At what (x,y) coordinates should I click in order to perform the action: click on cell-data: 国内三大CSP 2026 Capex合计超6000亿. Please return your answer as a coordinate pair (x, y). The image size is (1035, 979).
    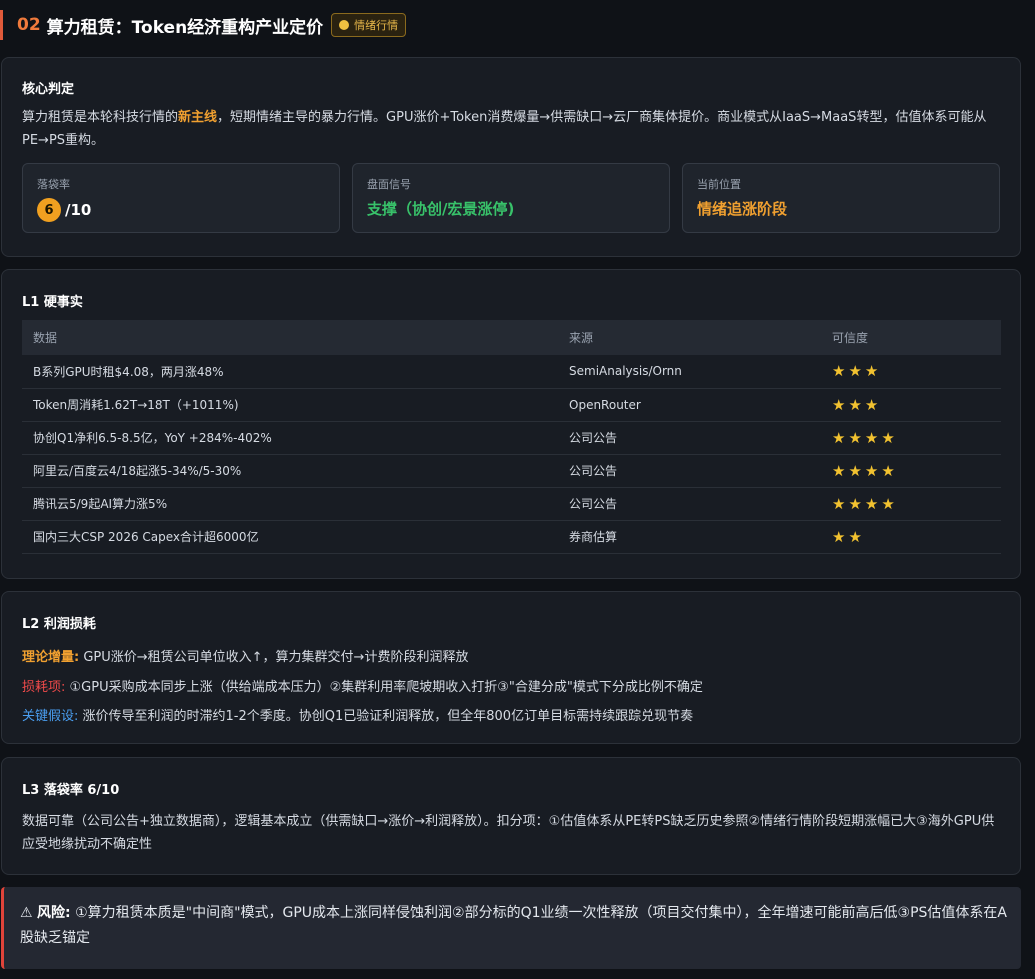
    Looking at the image, I should click on (290, 537).